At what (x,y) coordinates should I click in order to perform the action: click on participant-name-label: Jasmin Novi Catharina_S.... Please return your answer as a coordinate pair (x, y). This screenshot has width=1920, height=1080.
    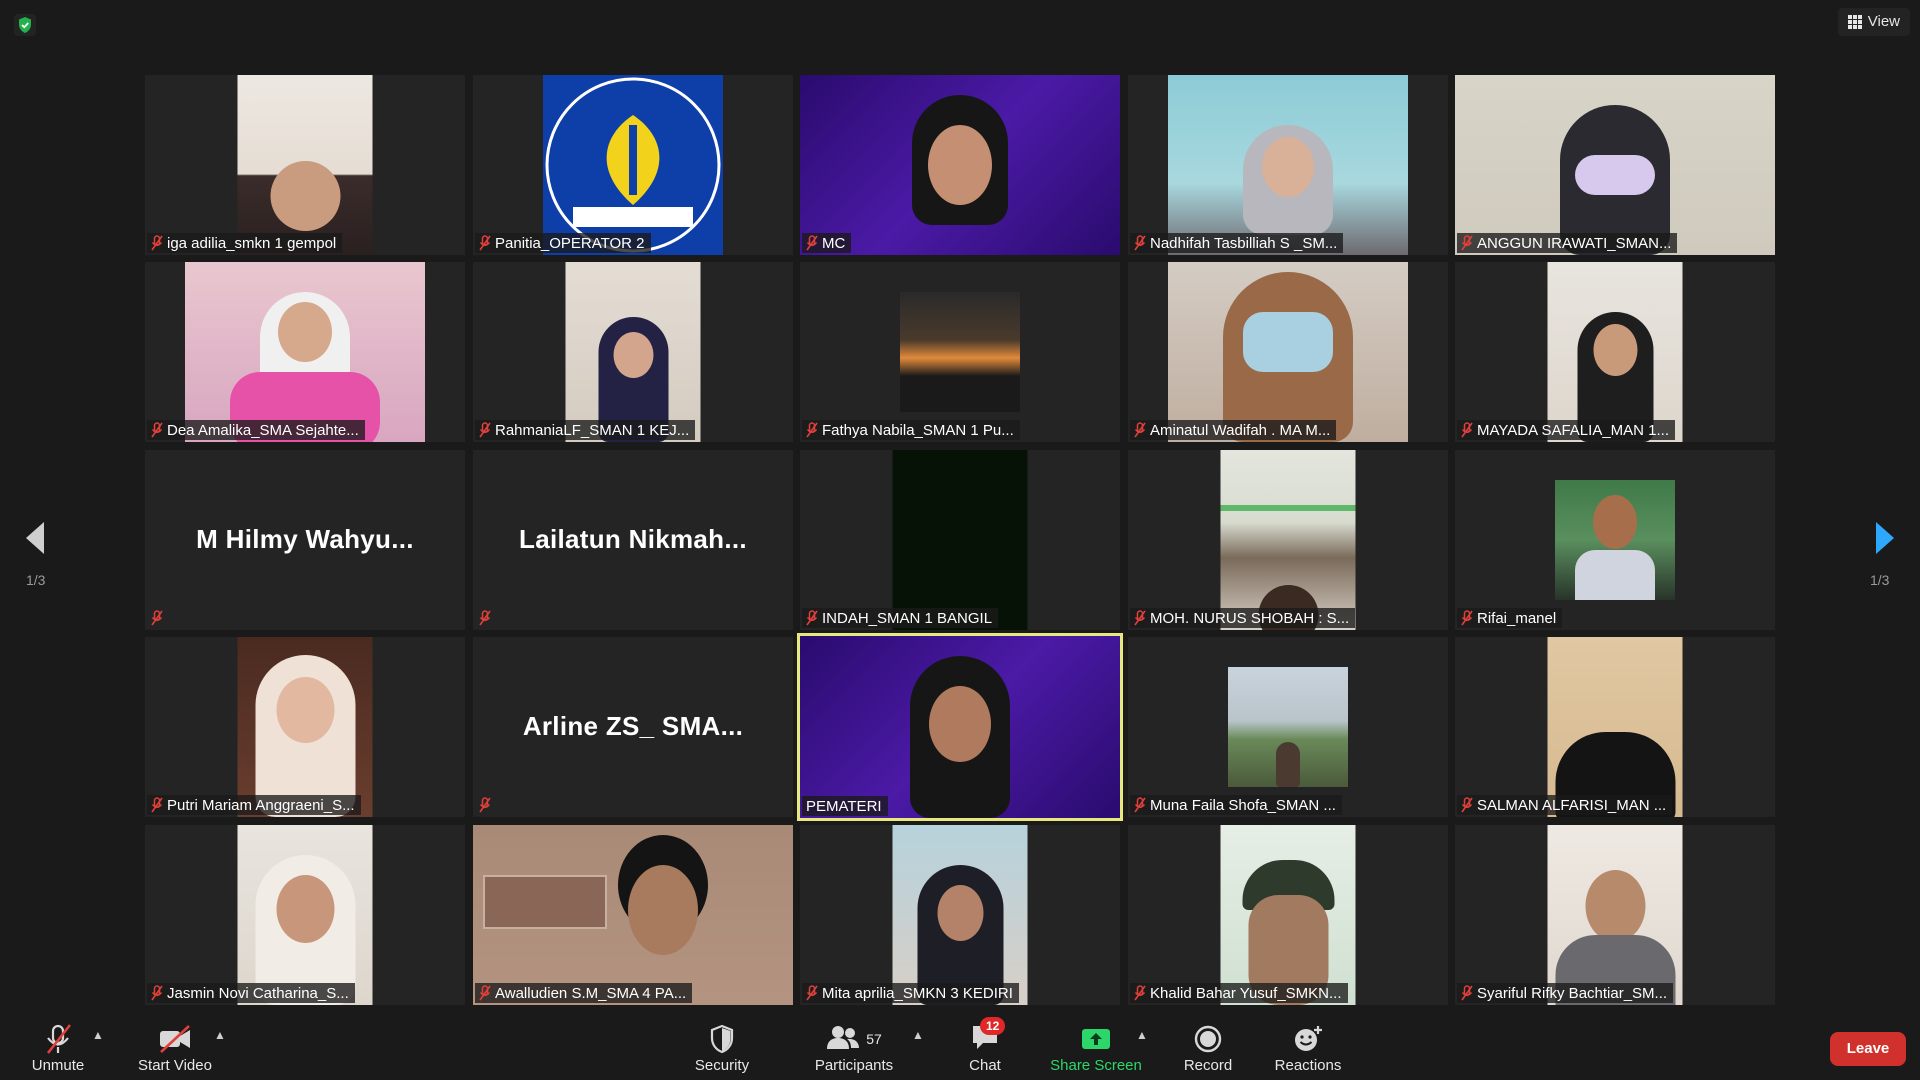
    Looking at the image, I should click on (251, 993).